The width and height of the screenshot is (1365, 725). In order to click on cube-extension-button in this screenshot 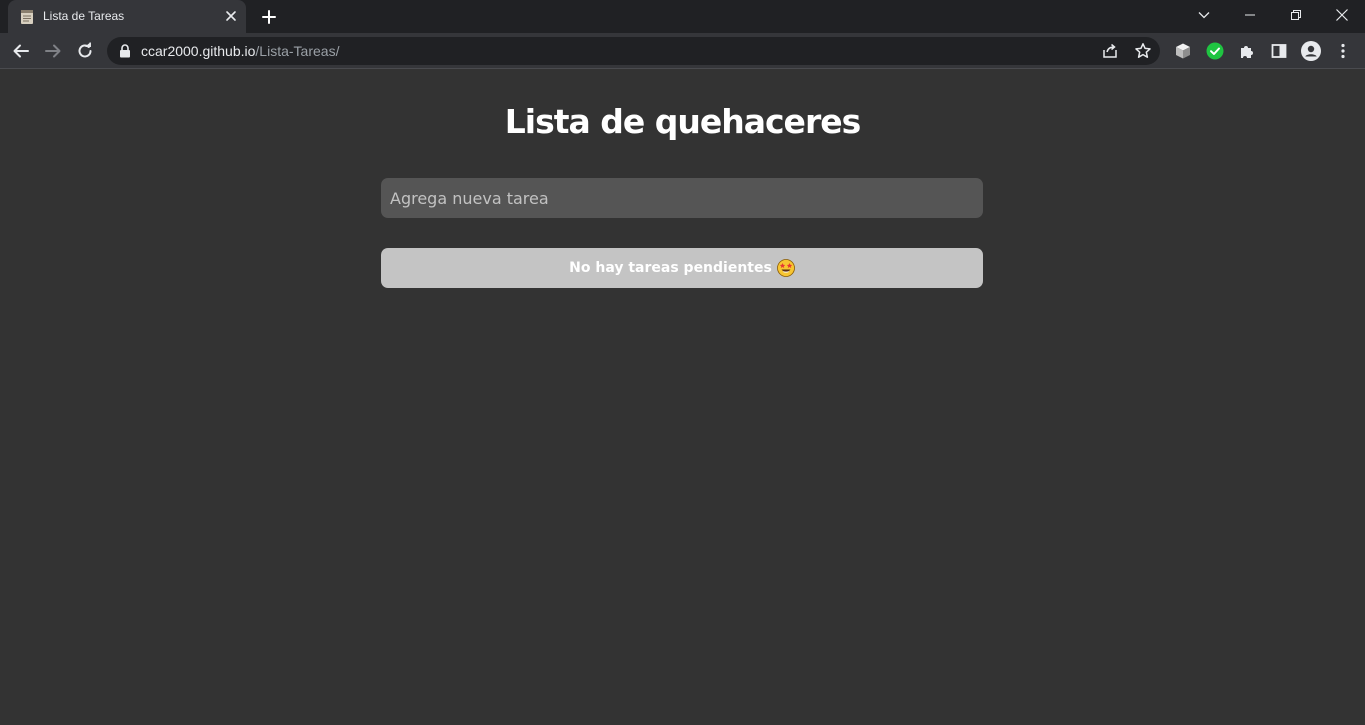, I will do `click(1183, 51)`.